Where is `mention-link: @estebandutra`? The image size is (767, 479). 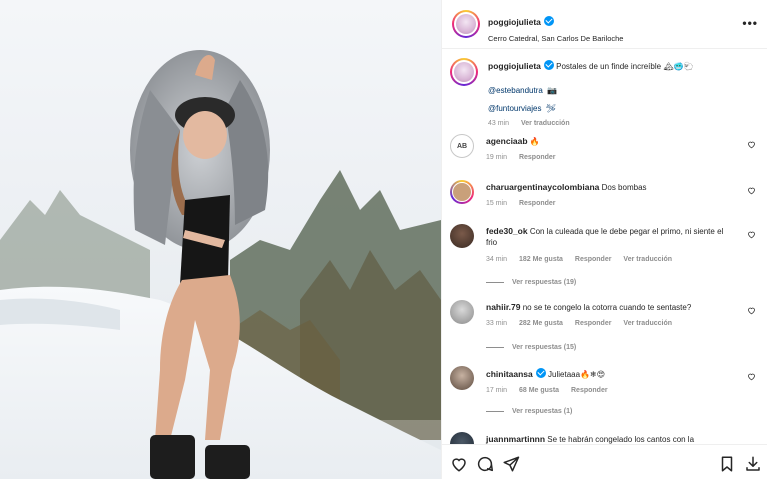
mention-link: @estebandutra is located at coordinates (515, 90).